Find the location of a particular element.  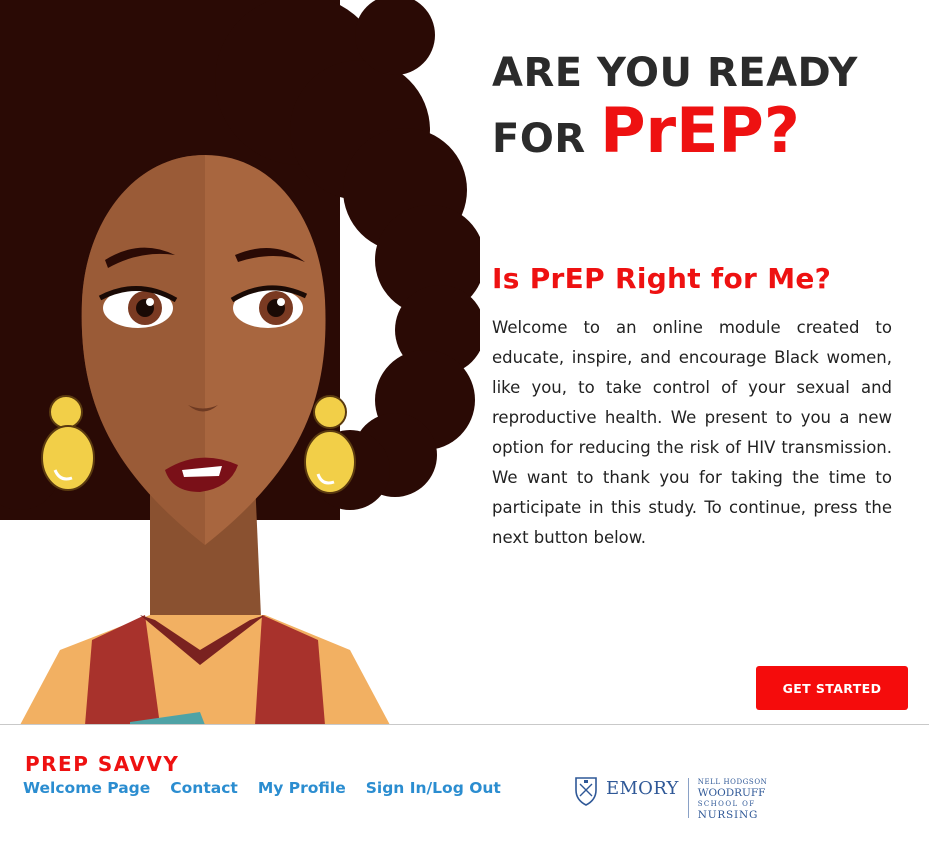

emory-wordmark: EMORY is located at coordinates (642, 788).